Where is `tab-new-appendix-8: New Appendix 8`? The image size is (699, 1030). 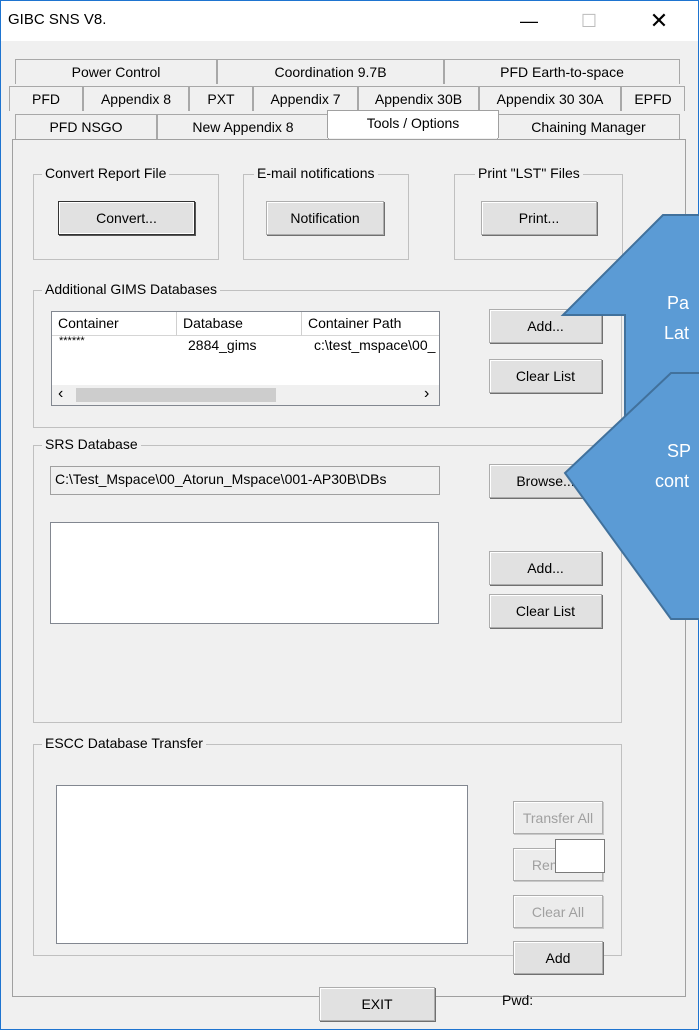
tab-new-appendix-8: New Appendix 8 is located at coordinates (243, 126).